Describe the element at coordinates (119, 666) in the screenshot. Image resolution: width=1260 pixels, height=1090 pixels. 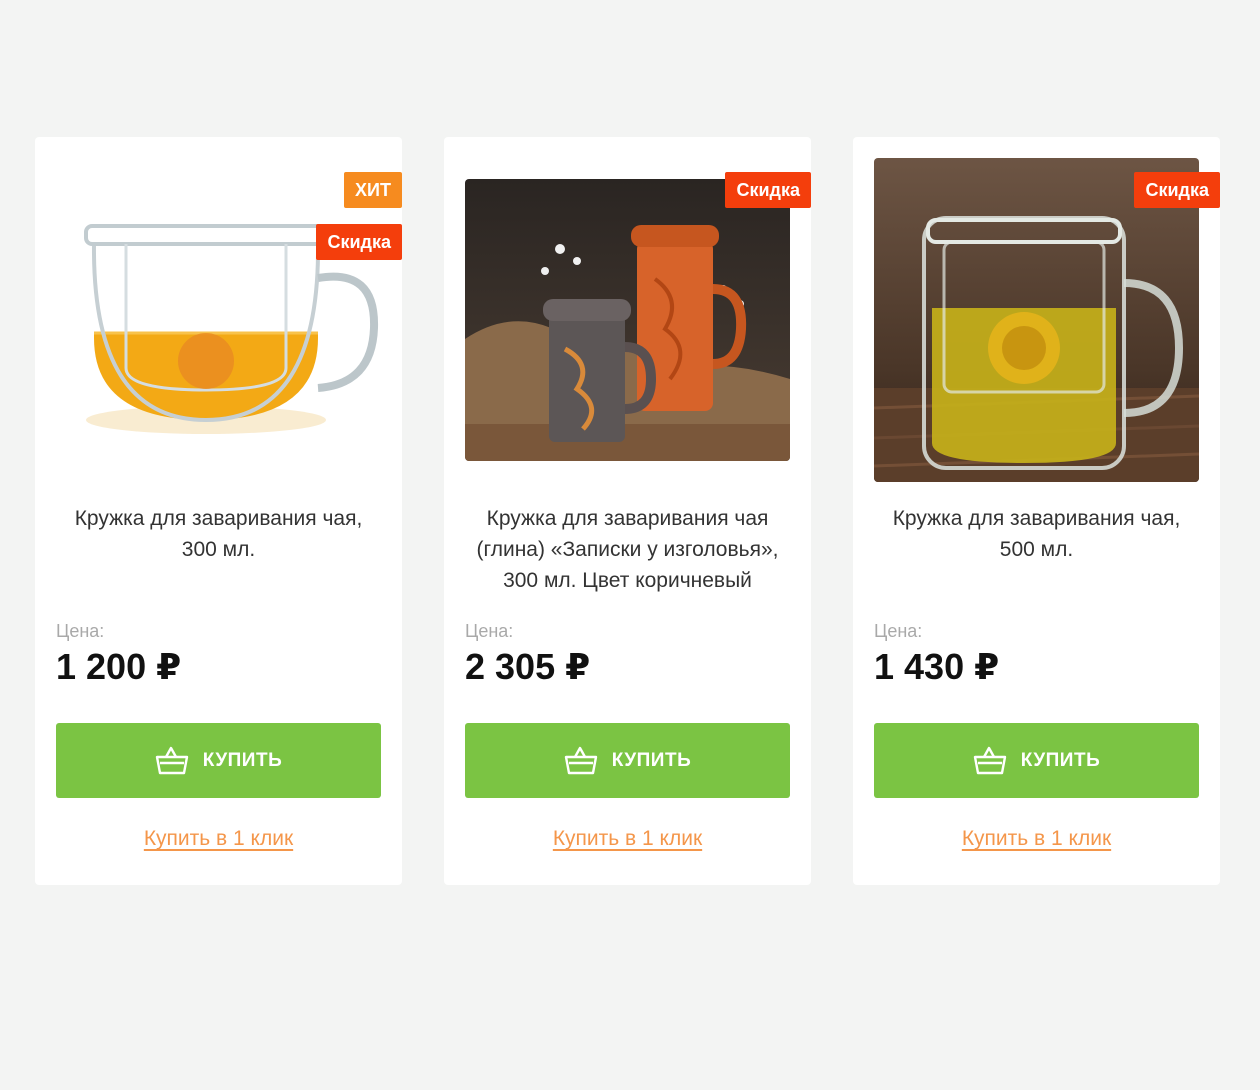
I see `price-value: 1 200 ₽` at that location.